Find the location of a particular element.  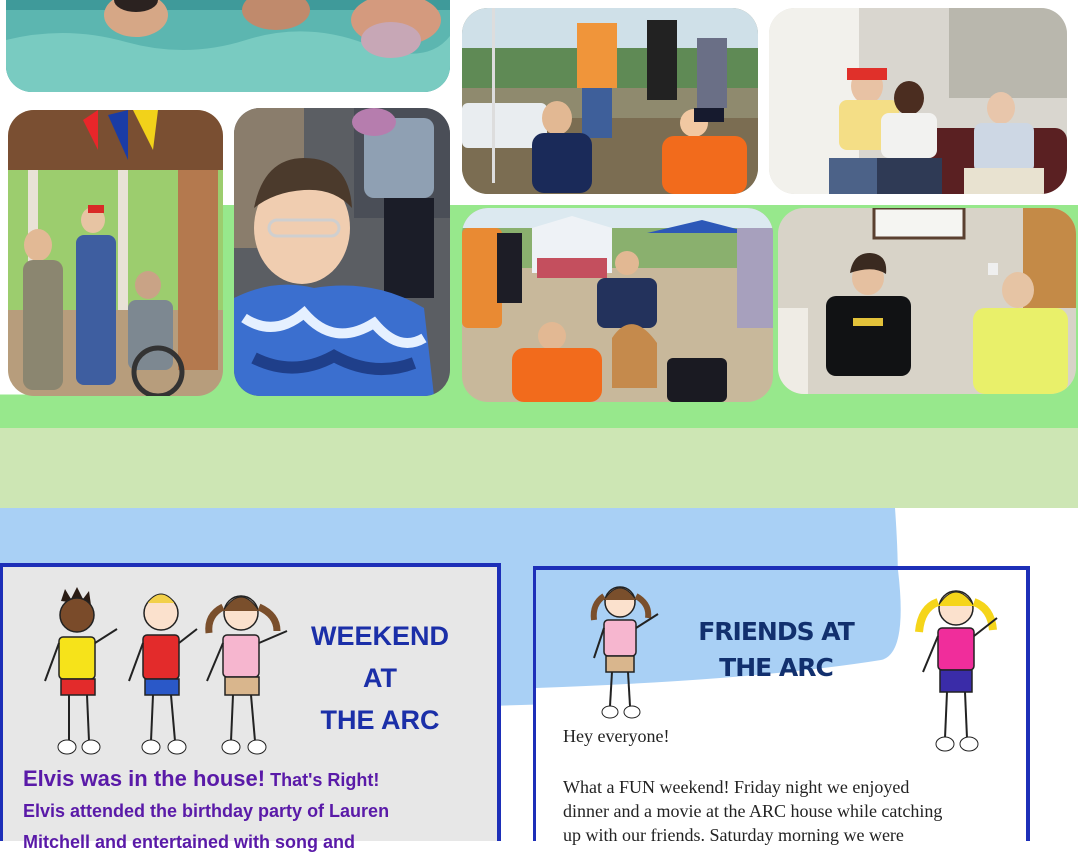

weekend-title-line2: AT is located at coordinates (380, 678).